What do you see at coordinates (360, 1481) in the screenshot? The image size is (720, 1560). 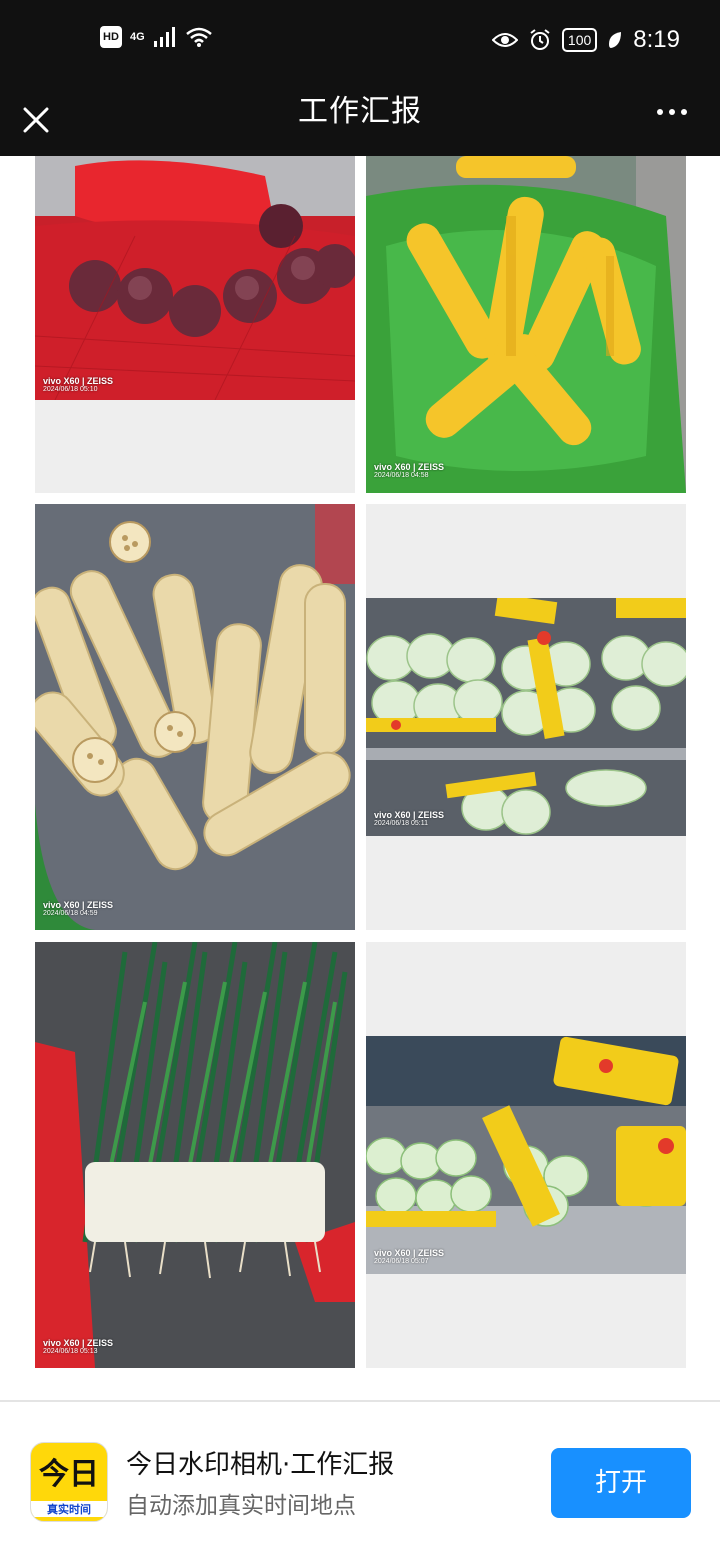 I see `app-promo-banner: 今日 真实时间 今日水印相机·工作汇报 自动添加真实时间地点 打开` at bounding box center [360, 1481].